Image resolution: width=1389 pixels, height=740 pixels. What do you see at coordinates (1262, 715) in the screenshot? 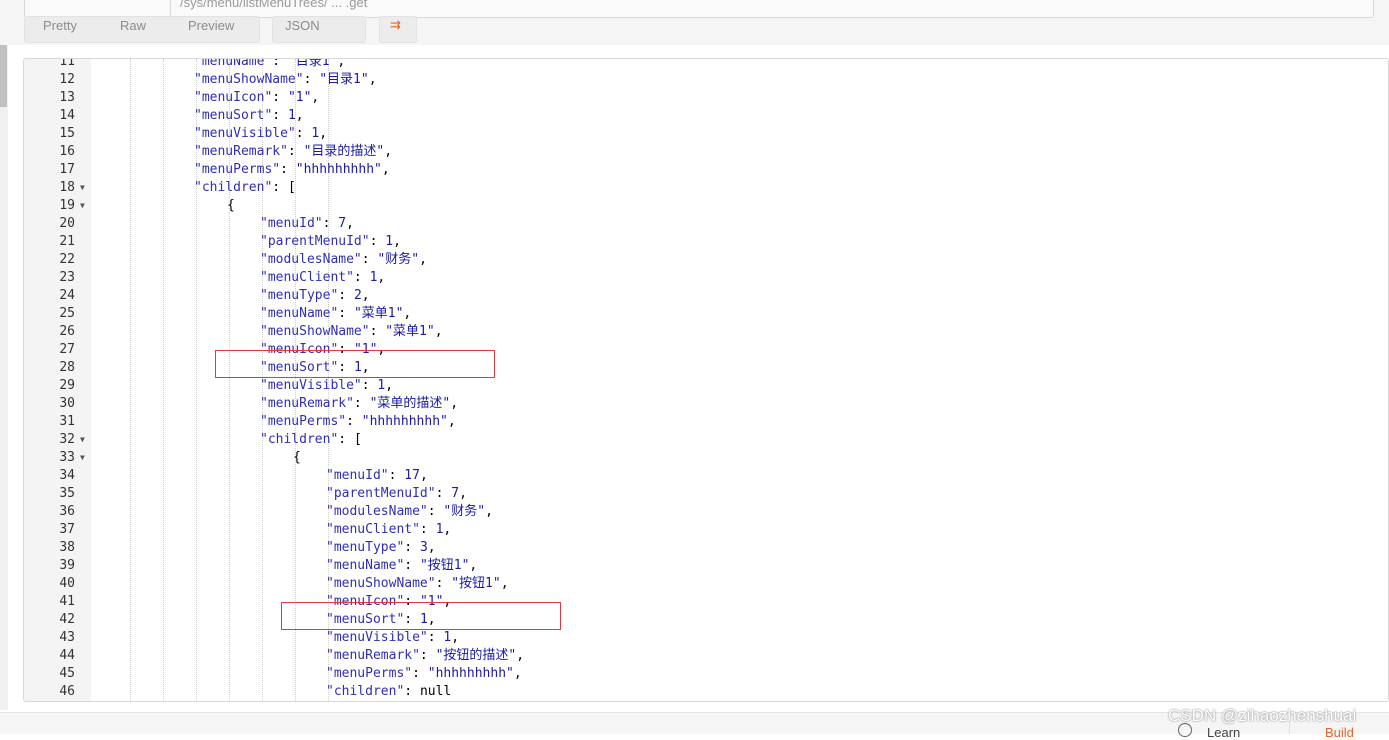
I see `watermark: CSDN @zihaozhenshuai` at bounding box center [1262, 715].